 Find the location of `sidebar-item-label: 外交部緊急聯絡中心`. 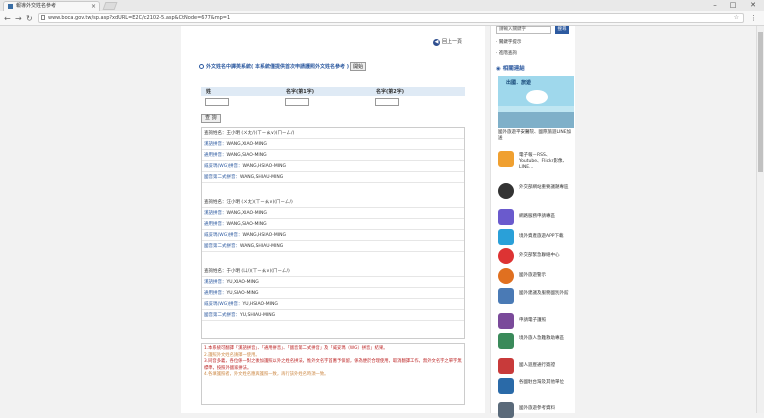

sidebar-item-label: 外交部緊急聯絡中心 is located at coordinates (545, 256).